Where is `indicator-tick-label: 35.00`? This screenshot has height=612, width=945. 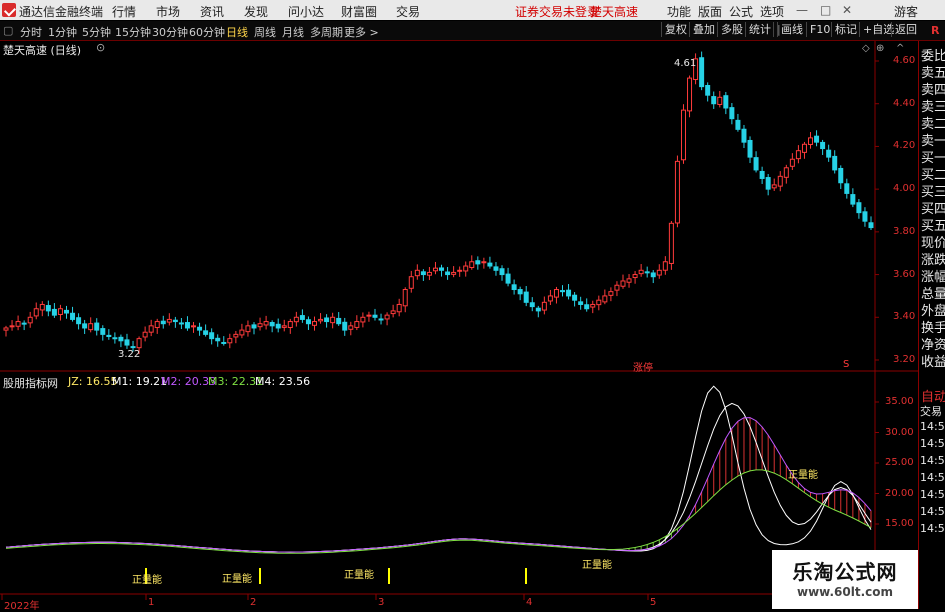
indicator-tick-label: 35.00 is located at coordinates (899, 401).